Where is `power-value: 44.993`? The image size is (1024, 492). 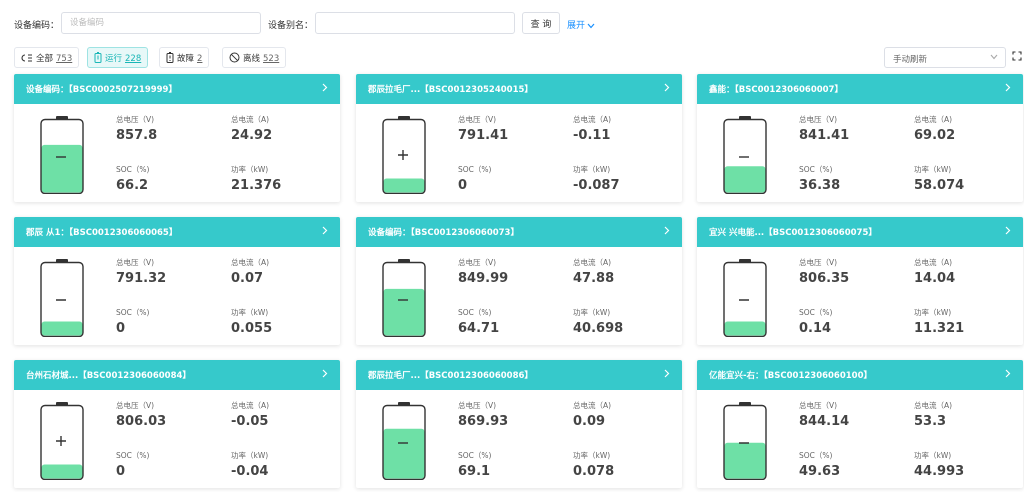
power-value: 44.993 is located at coordinates (939, 471).